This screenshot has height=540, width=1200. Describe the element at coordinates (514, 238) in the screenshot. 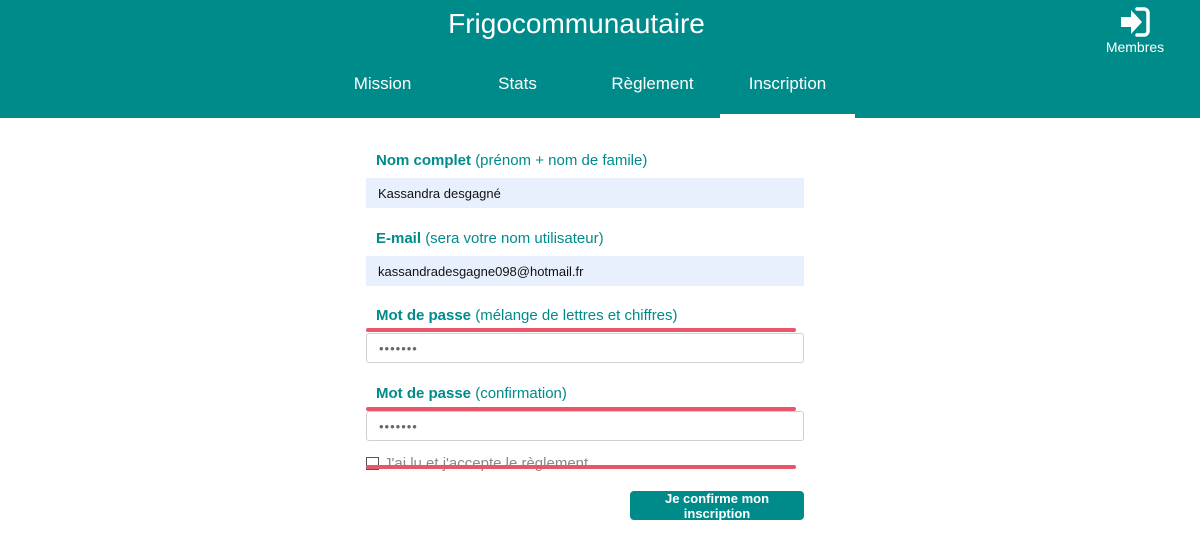

I see `email-label-hint: (sera votre nom utilisateur)` at that location.